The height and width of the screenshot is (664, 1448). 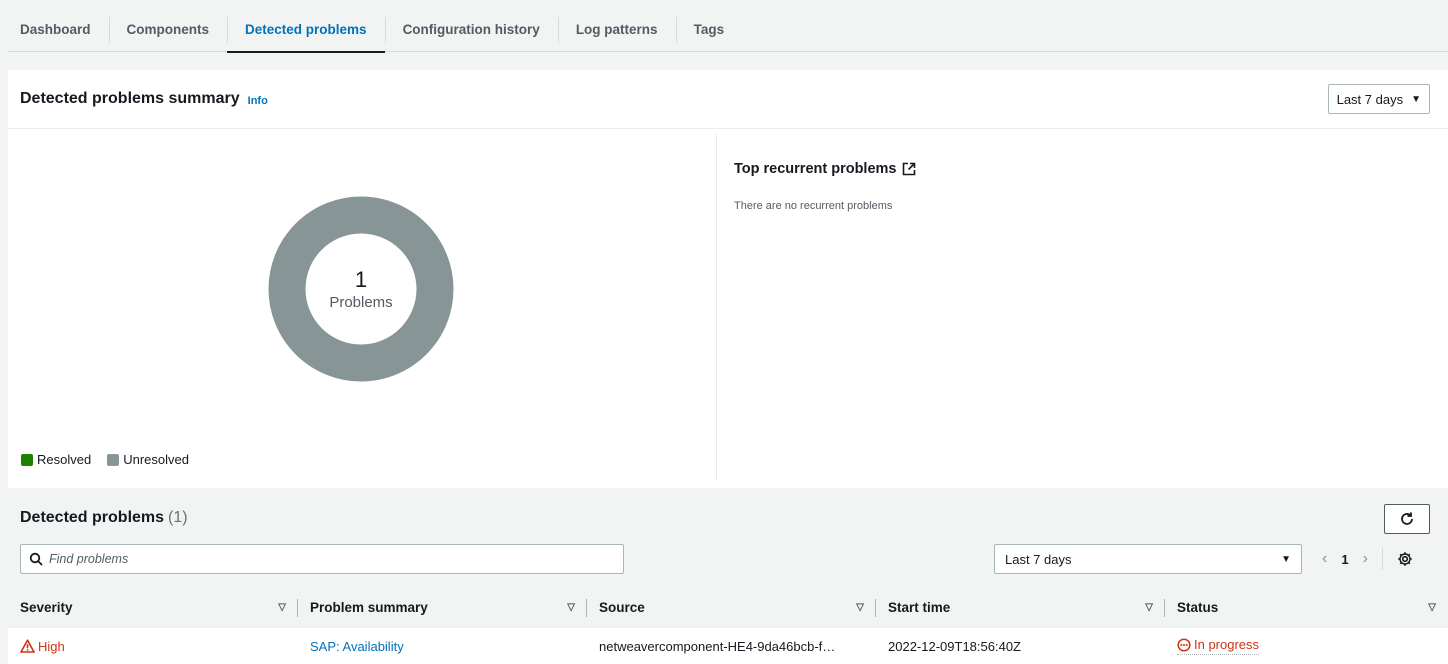 I want to click on problems-title: Detected problems (1), so click(x=104, y=518).